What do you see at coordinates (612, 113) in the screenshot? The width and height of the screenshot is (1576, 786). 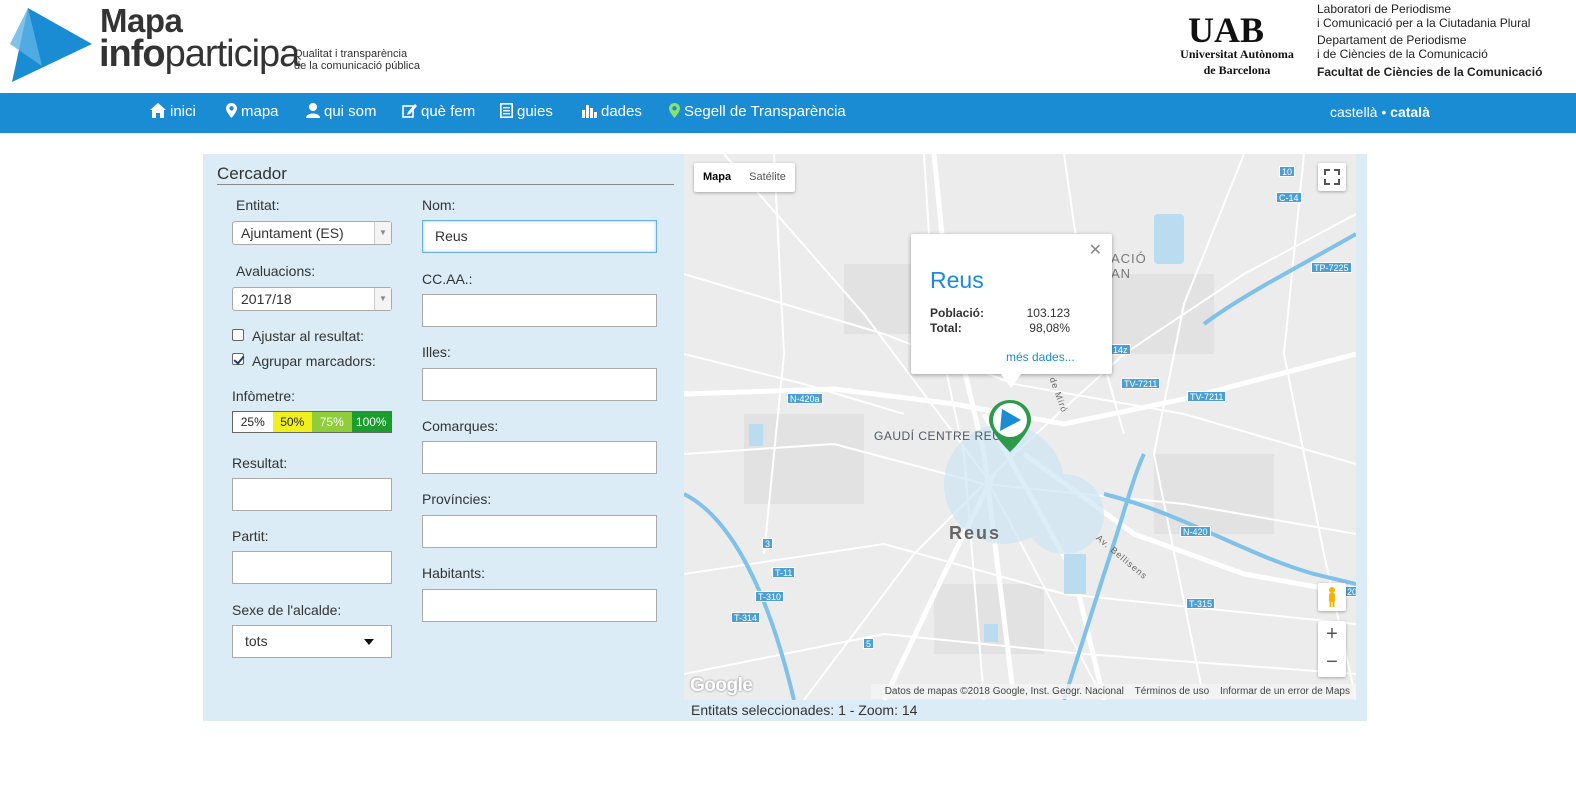 I see `nav-dades: dades` at bounding box center [612, 113].